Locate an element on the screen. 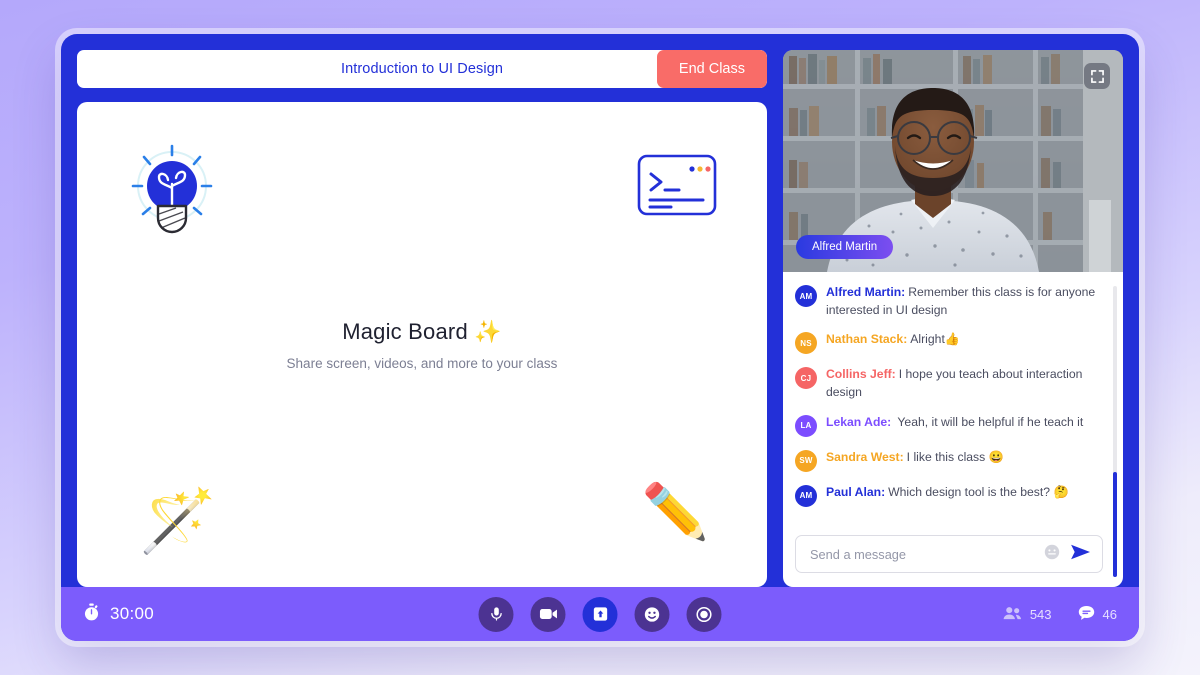  page-title: Introduction to UI Design is located at coordinates (422, 69).